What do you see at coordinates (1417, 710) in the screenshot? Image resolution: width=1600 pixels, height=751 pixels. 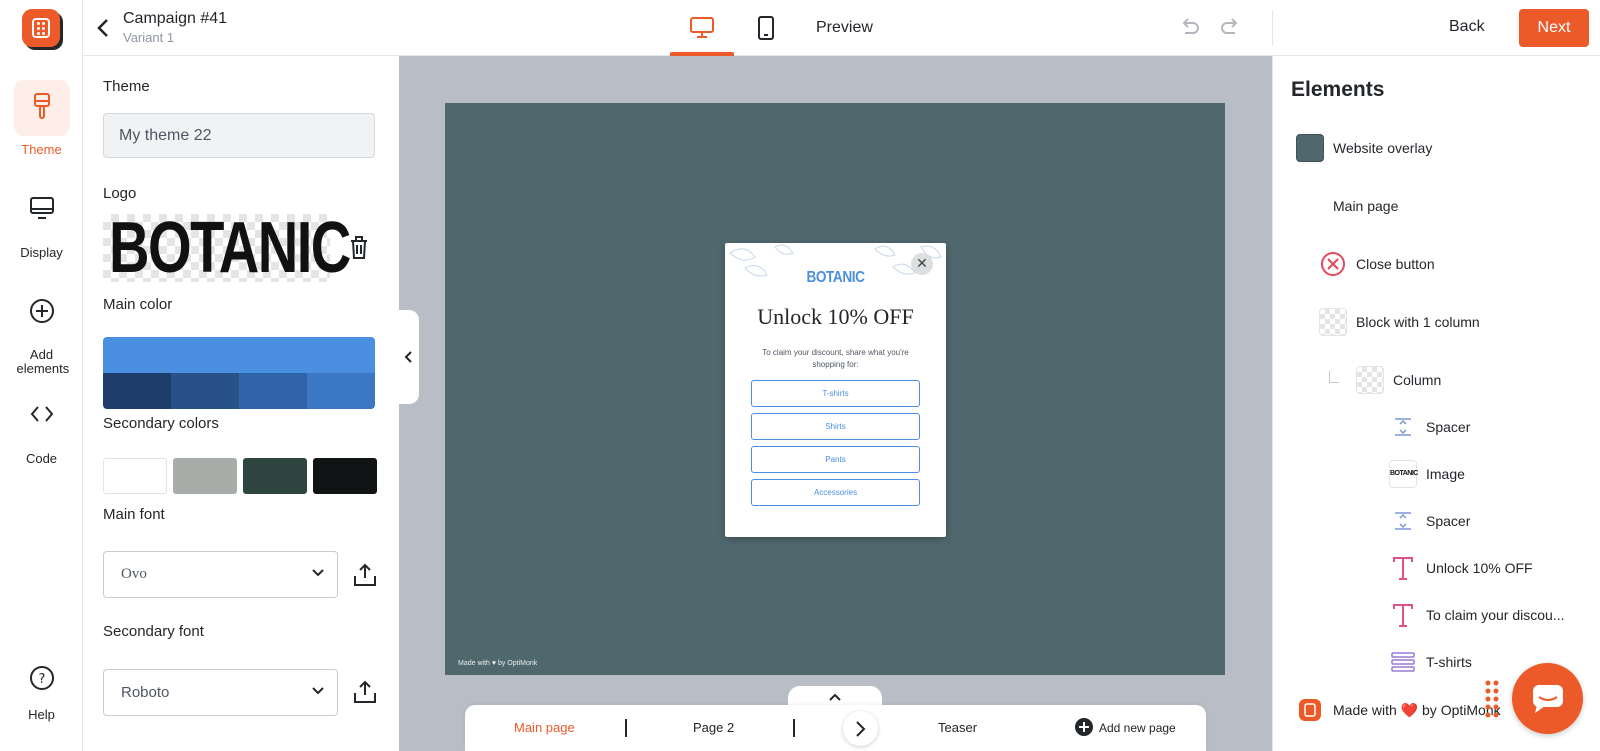 I see `element-label: Made with ❤️ by OptiMonk` at bounding box center [1417, 710].